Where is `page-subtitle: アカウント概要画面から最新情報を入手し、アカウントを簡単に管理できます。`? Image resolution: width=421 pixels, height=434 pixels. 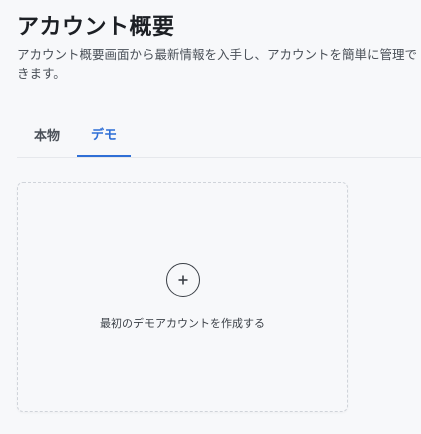 page-subtitle: アカウント概要画面から最新情報を入手し、アカウントを簡単に管理できます。 is located at coordinates (217, 64).